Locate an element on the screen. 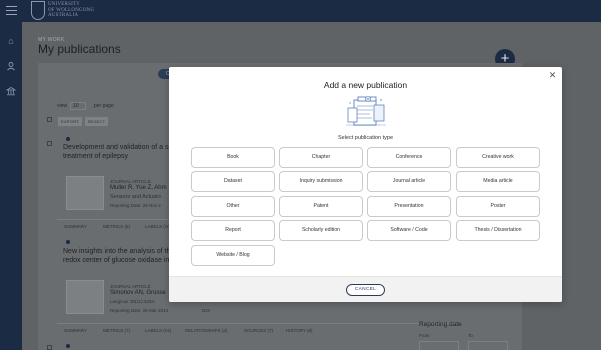 This screenshot has width=601, height=350. select-all-checkbox is located at coordinates (49, 119).